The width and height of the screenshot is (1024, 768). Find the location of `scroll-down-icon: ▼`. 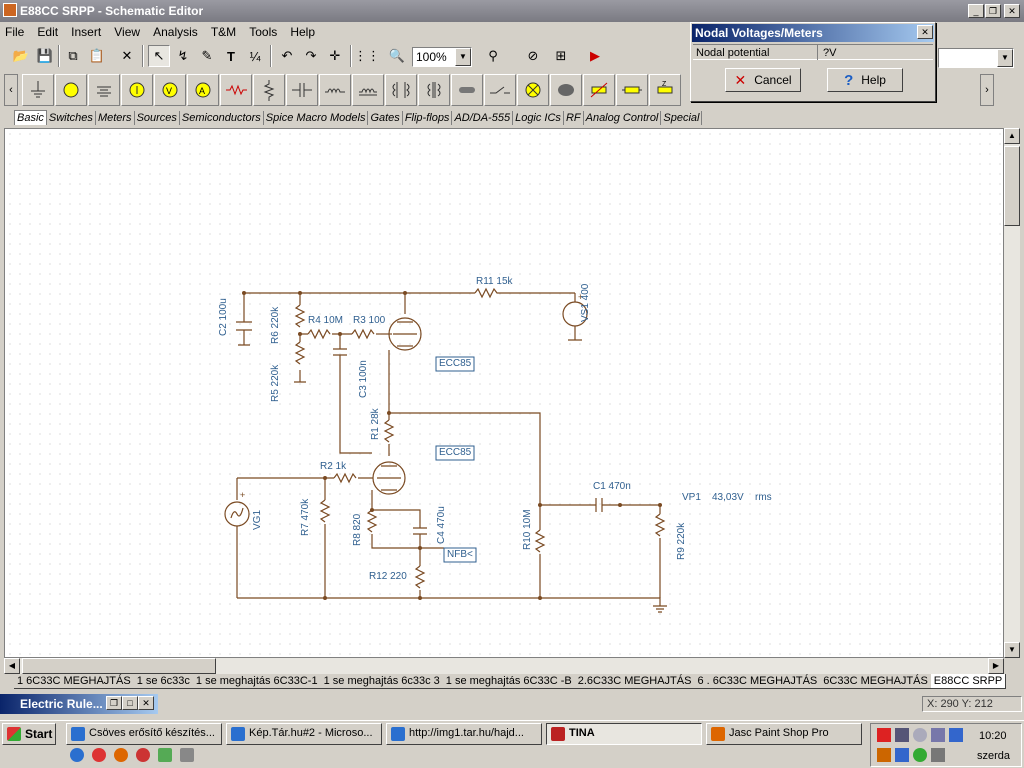

scroll-down-icon: ▼ is located at coordinates (1012, 650).